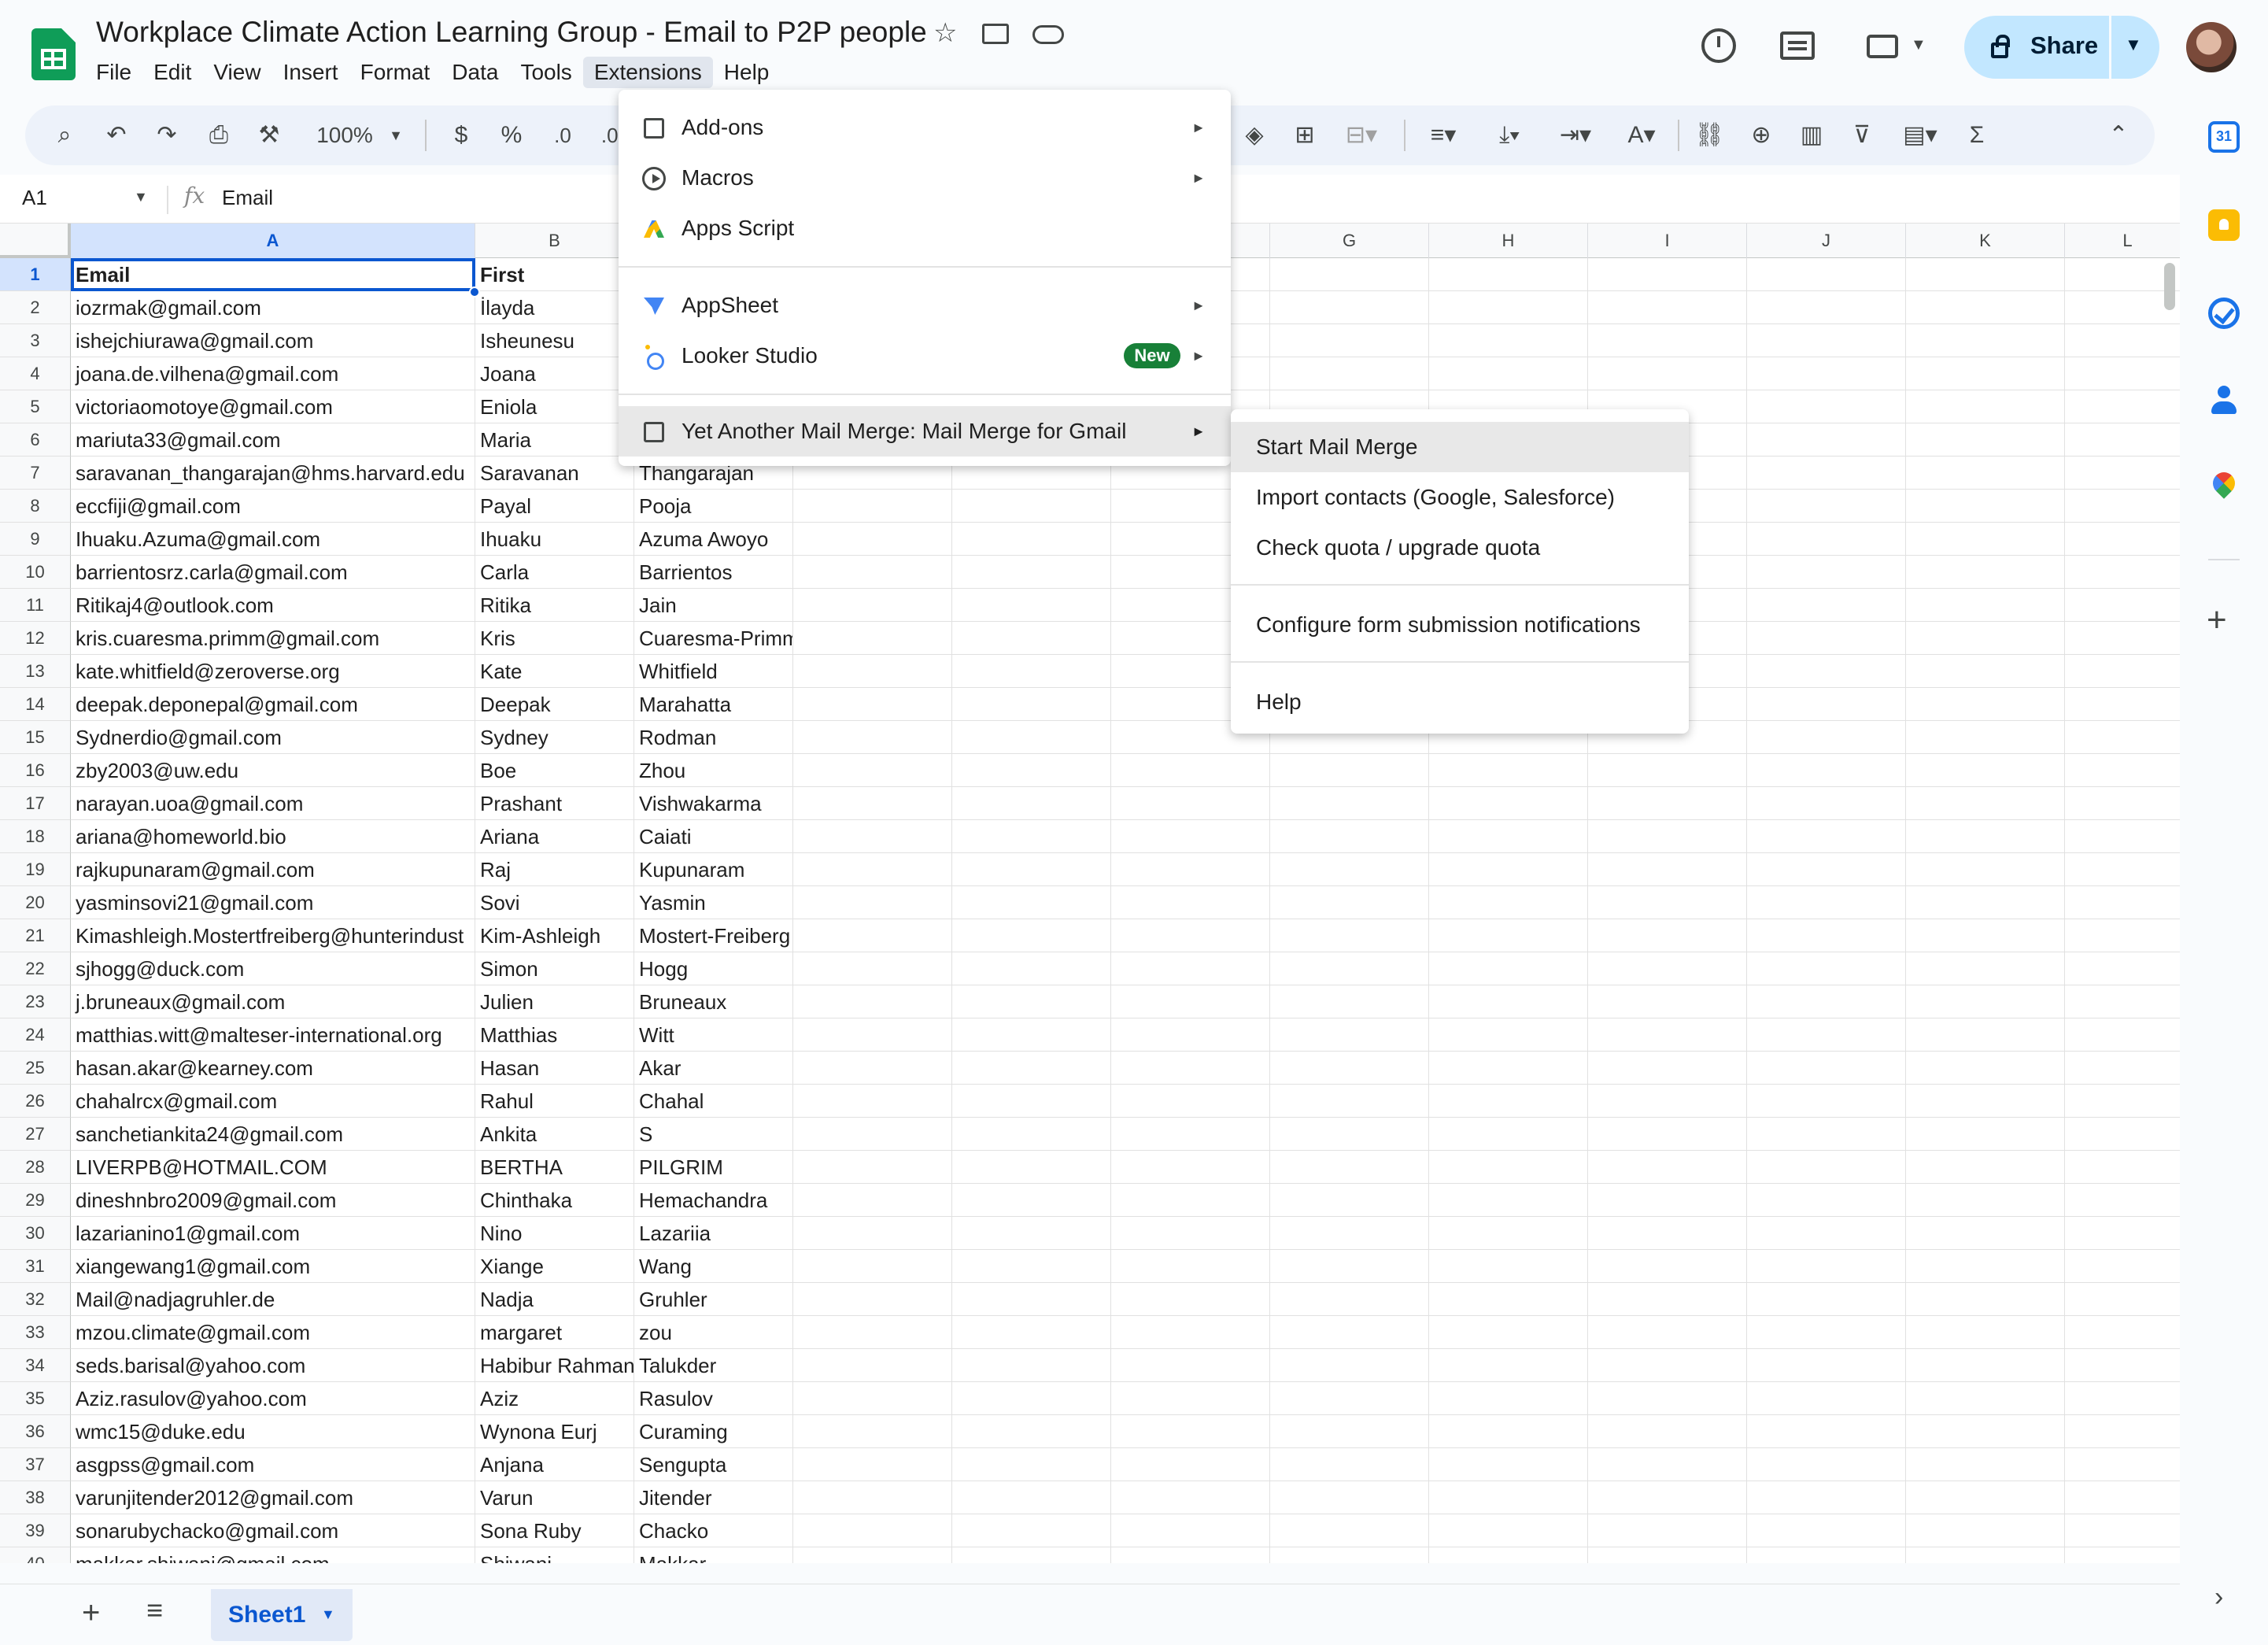 This screenshot has width=2268, height=1645. Describe the element at coordinates (273, 572) in the screenshot. I see `cell-a10: barrientosrz.carla@gmail.com` at that location.